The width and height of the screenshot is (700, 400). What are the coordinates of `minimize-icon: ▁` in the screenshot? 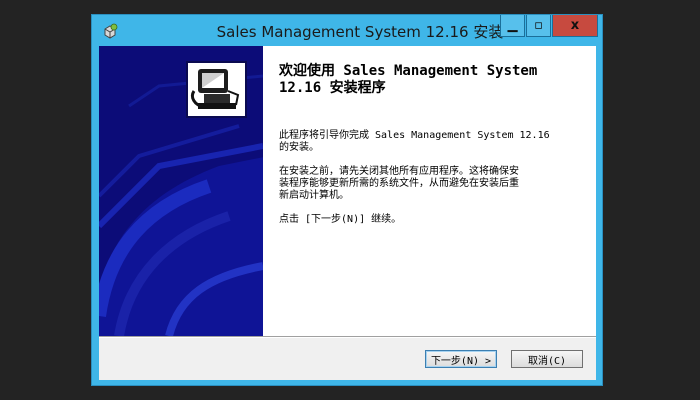 It's located at (512, 25).